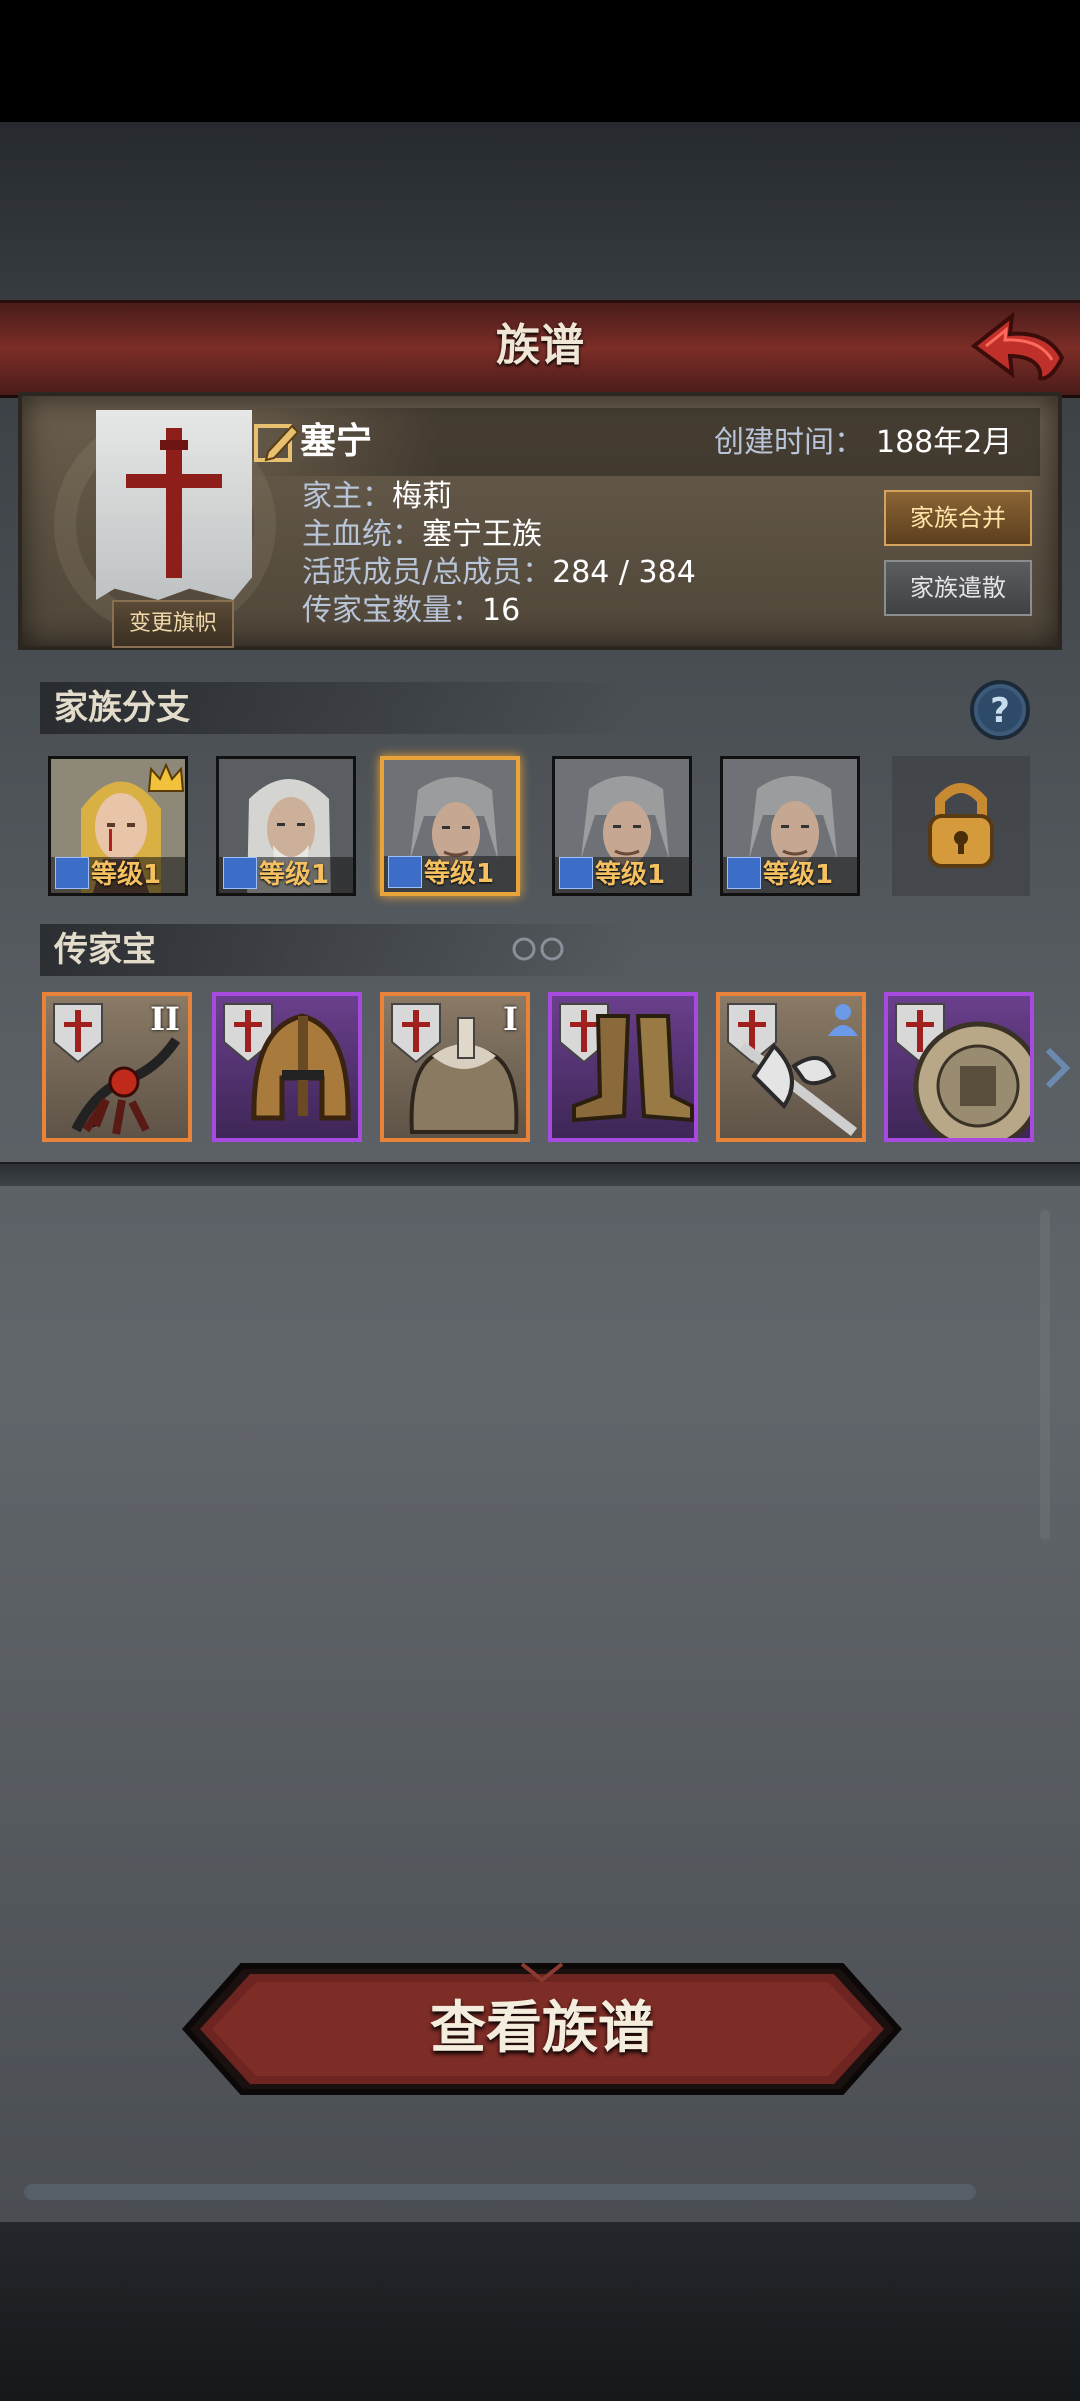  Describe the element at coordinates (362, 534) in the screenshot. I see `bloodline-label: 主血统：` at that location.